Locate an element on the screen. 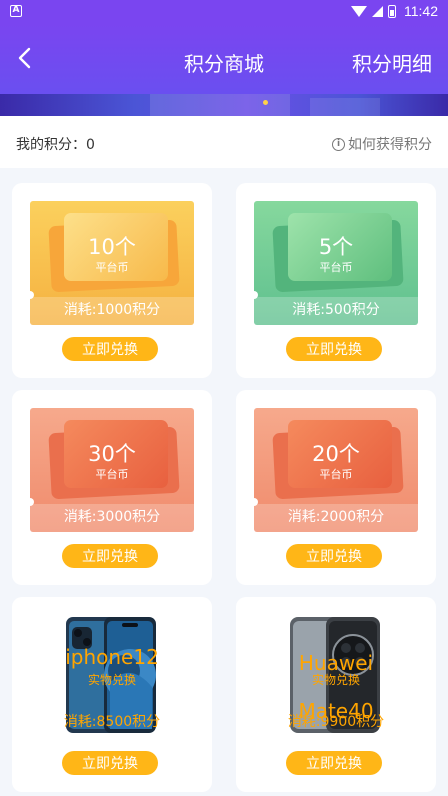 The width and height of the screenshot is (448, 796). app-header: 积分商城 积分明细 is located at coordinates (224, 59).